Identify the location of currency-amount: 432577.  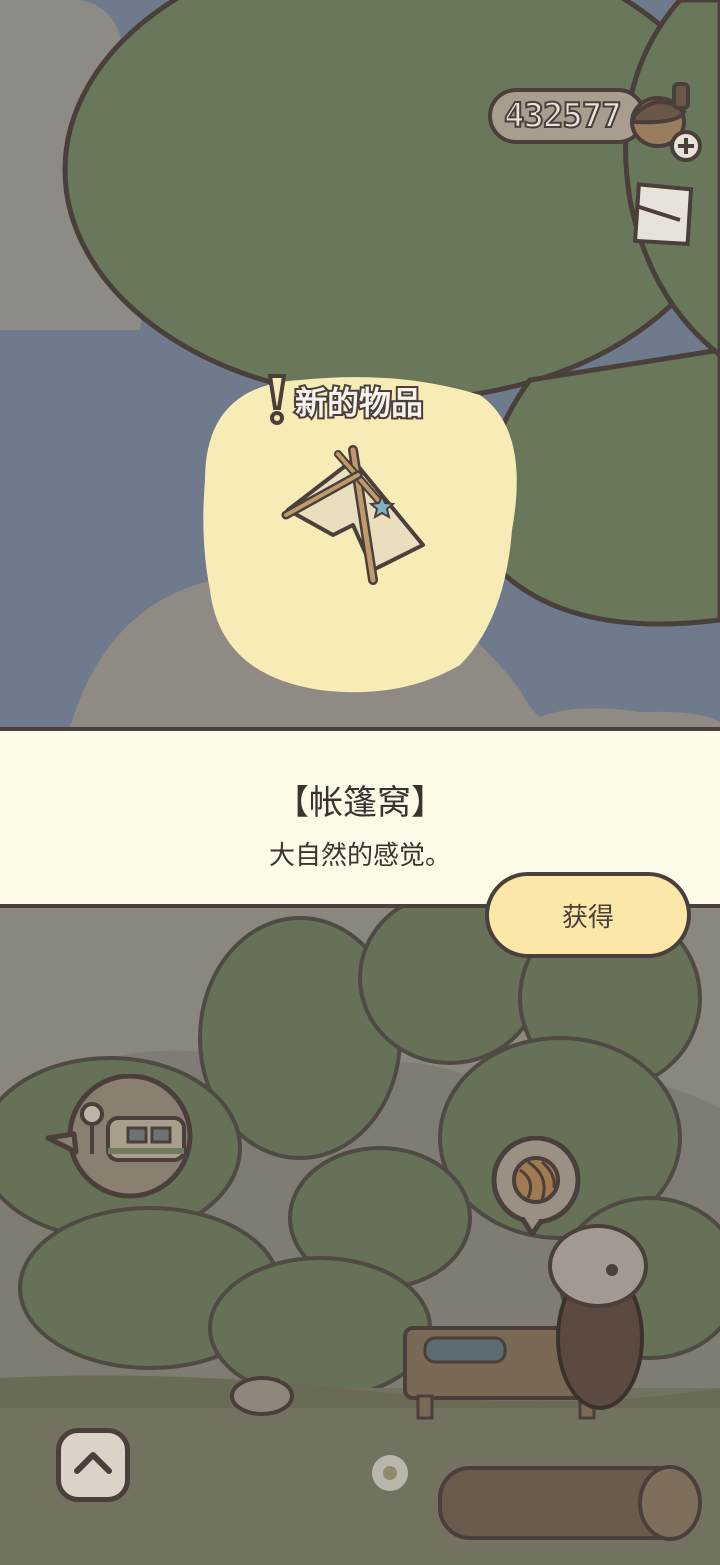
(563, 116).